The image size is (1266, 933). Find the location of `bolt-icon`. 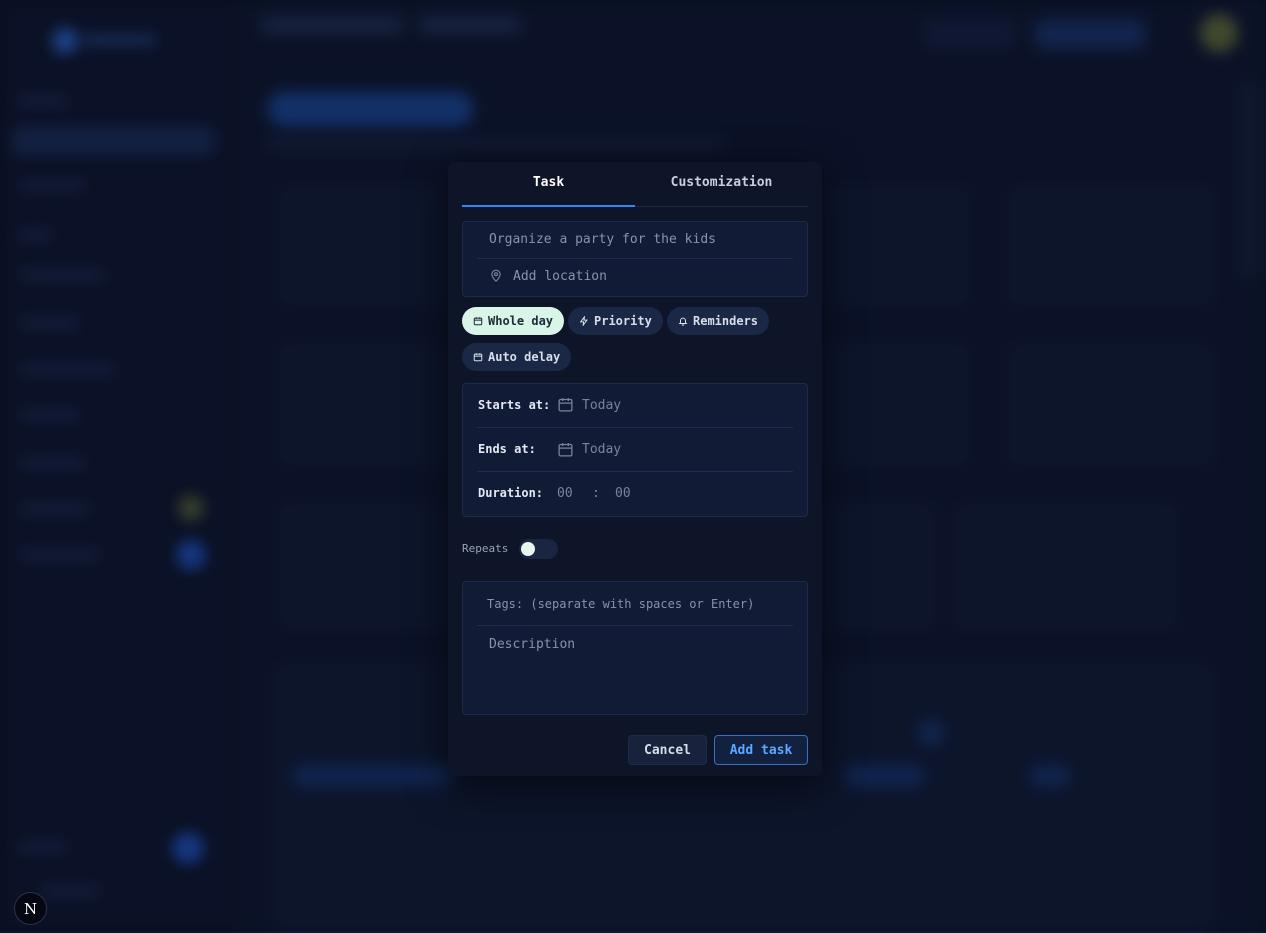

bolt-icon is located at coordinates (583, 321).